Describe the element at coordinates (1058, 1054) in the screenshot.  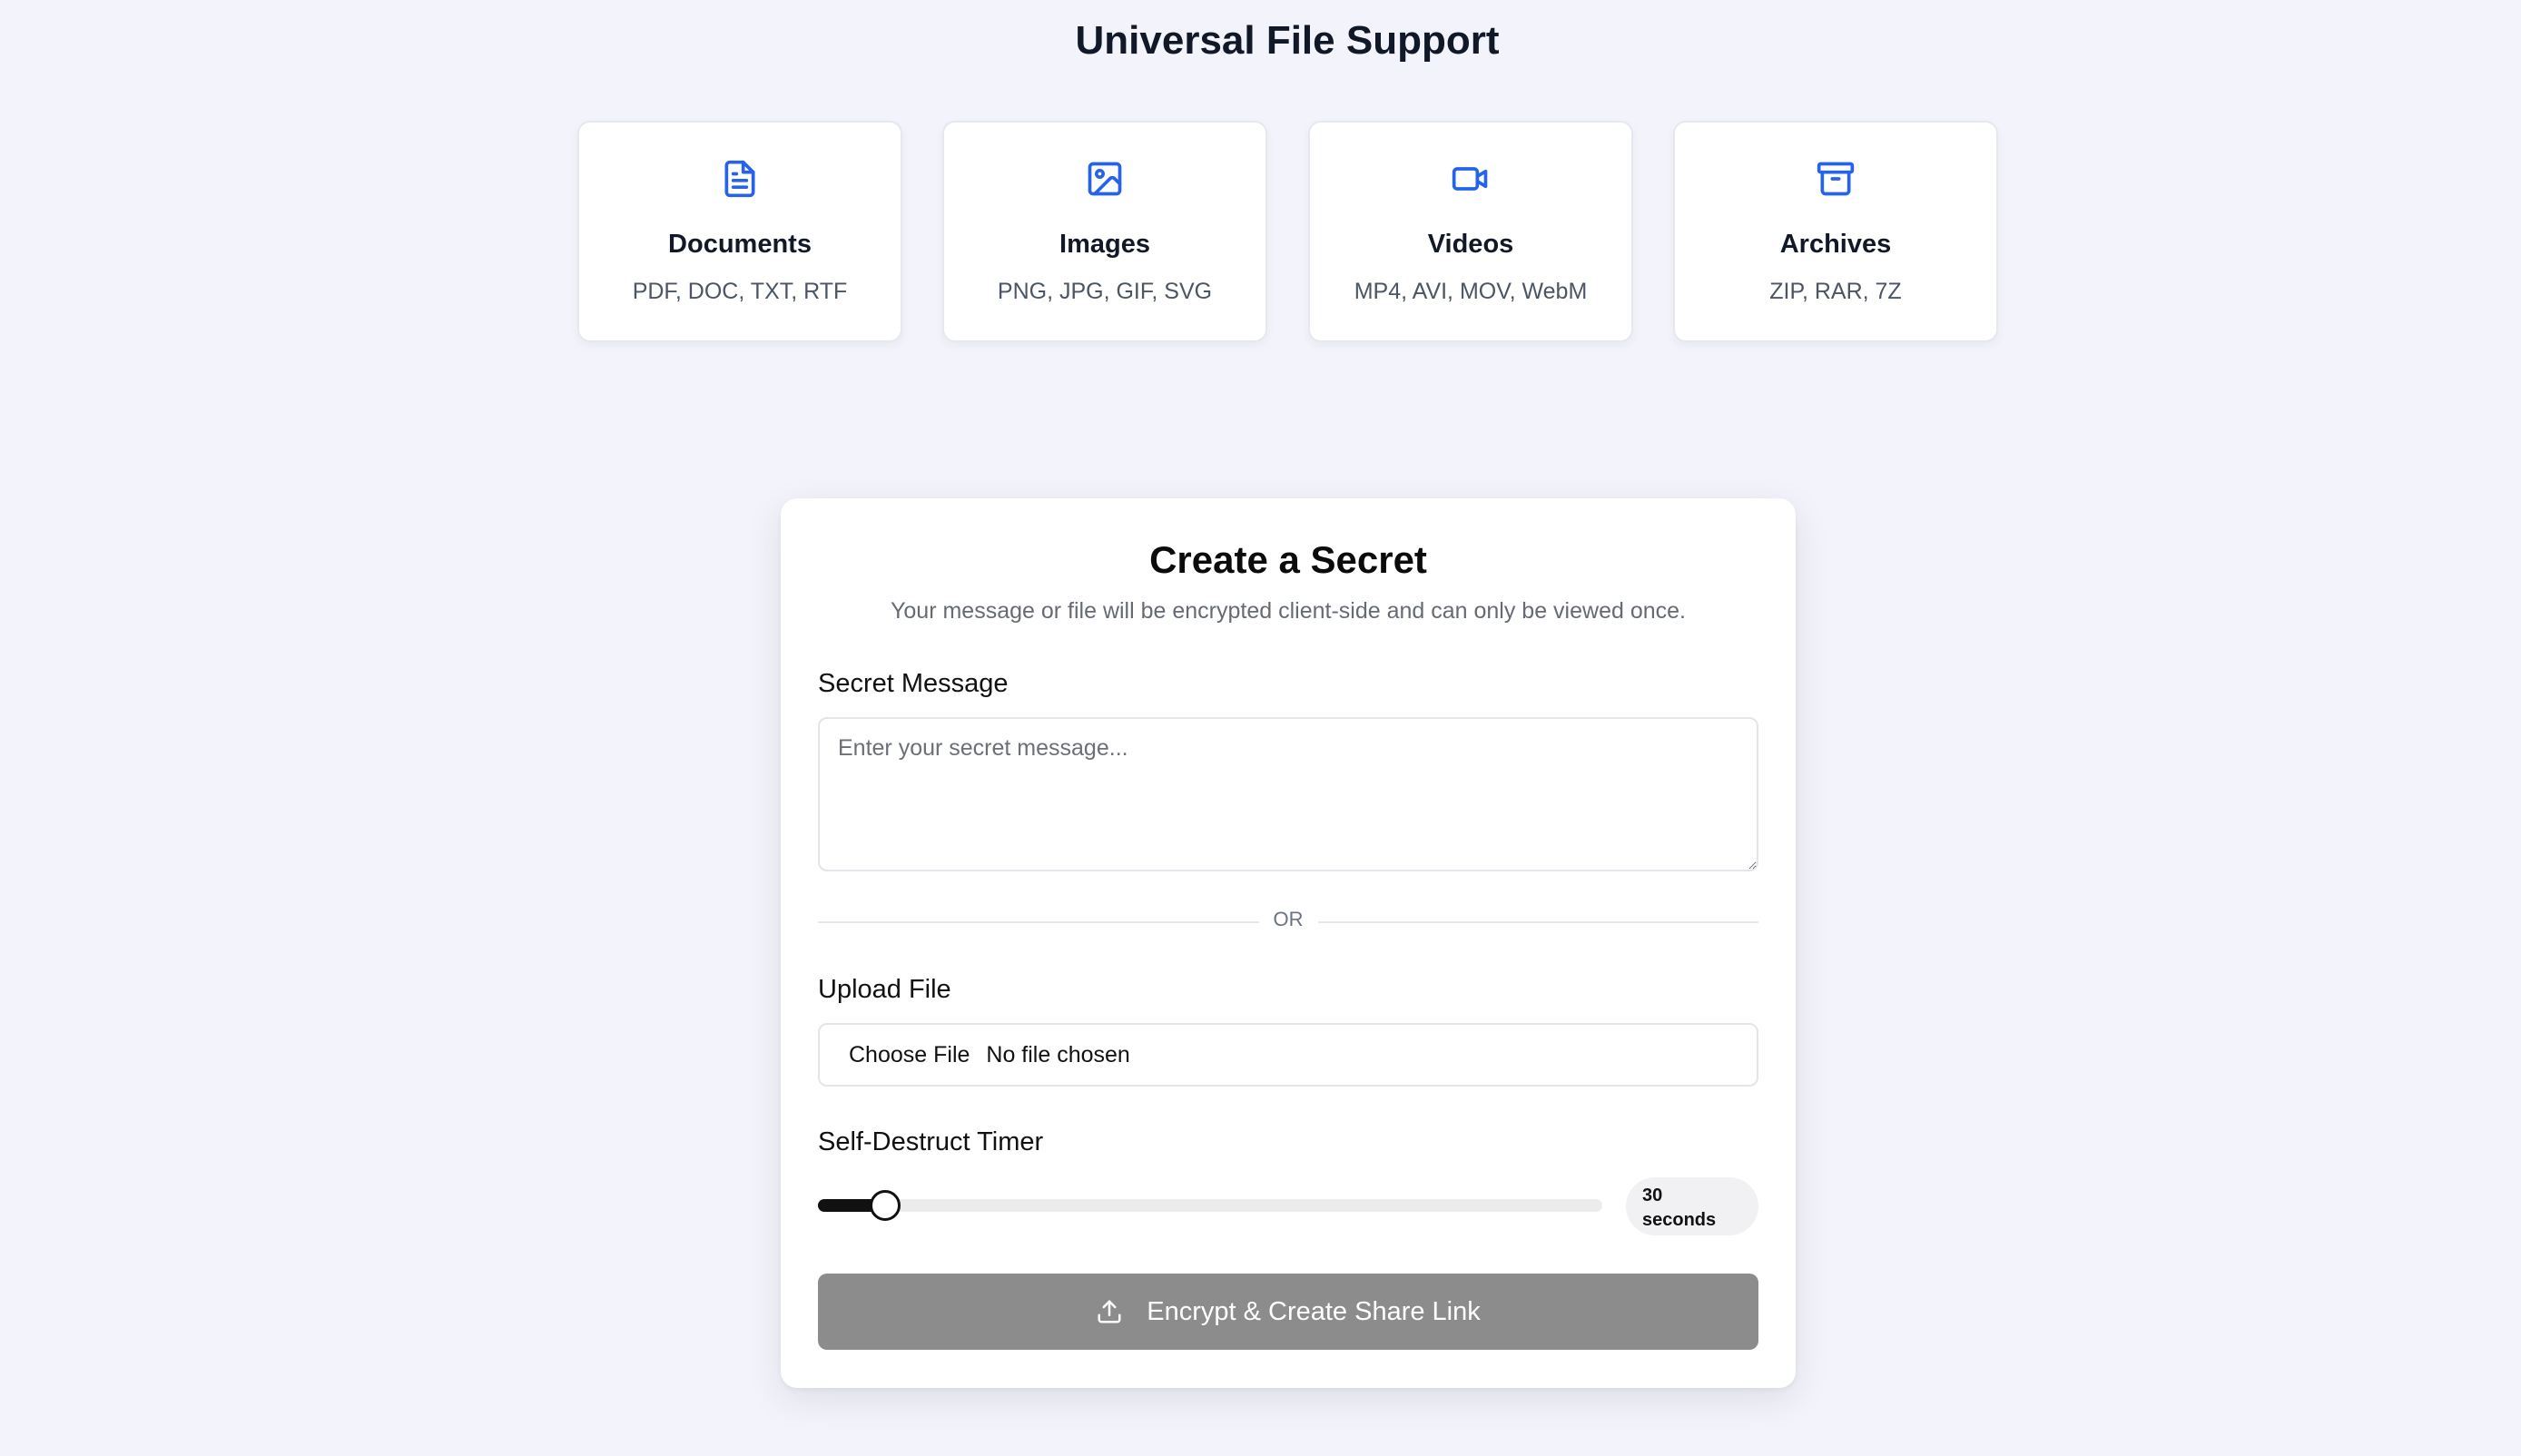
I see `file-status-text: No file chosen` at that location.